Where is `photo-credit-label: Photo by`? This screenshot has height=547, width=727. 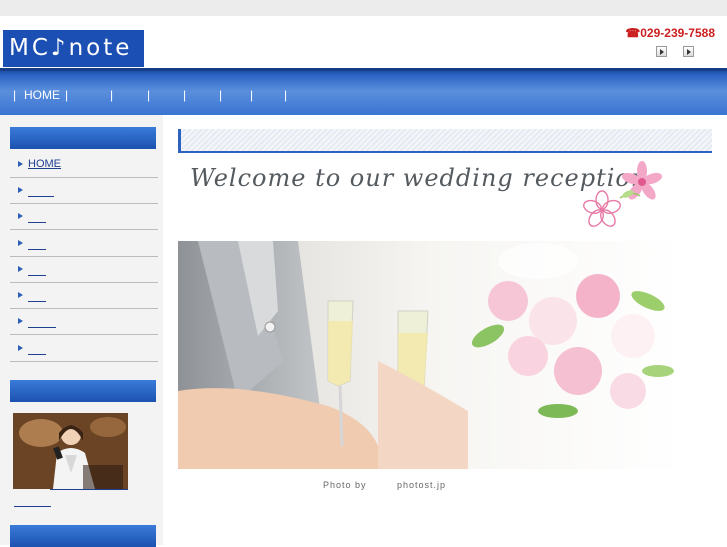
photo-credit-label: Photo by is located at coordinates (345, 485).